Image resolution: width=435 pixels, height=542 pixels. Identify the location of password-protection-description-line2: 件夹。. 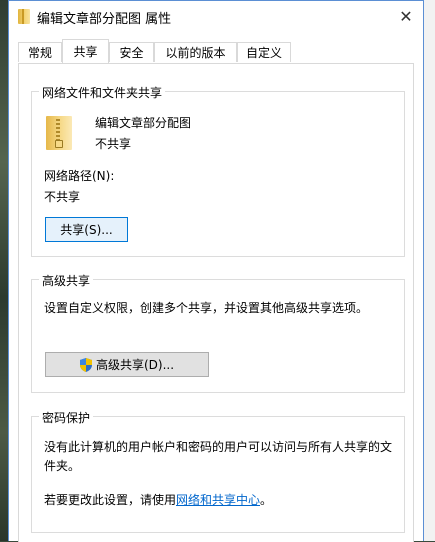
(62, 466).